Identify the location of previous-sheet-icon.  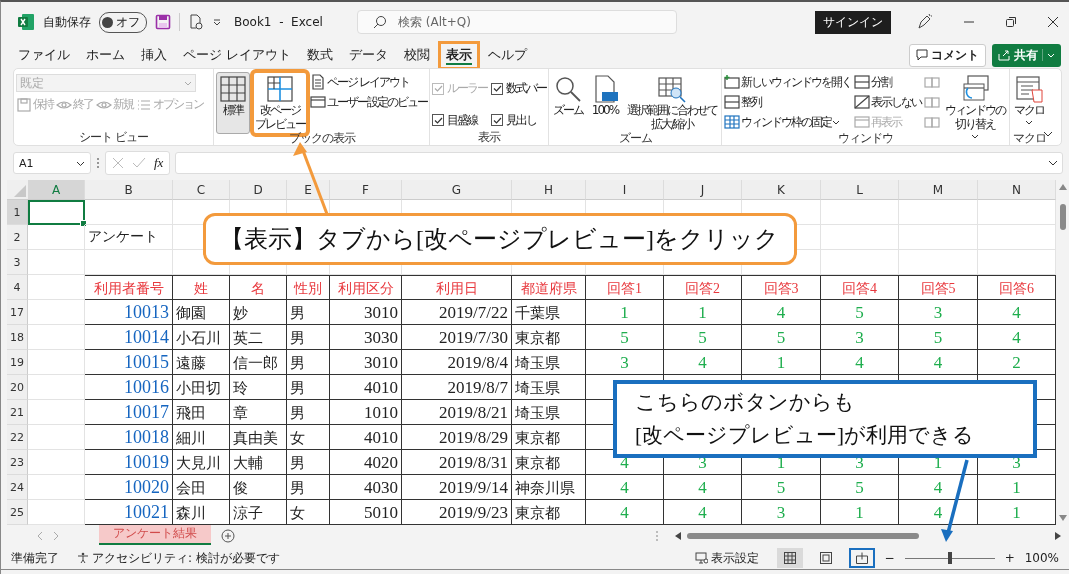
(40, 536).